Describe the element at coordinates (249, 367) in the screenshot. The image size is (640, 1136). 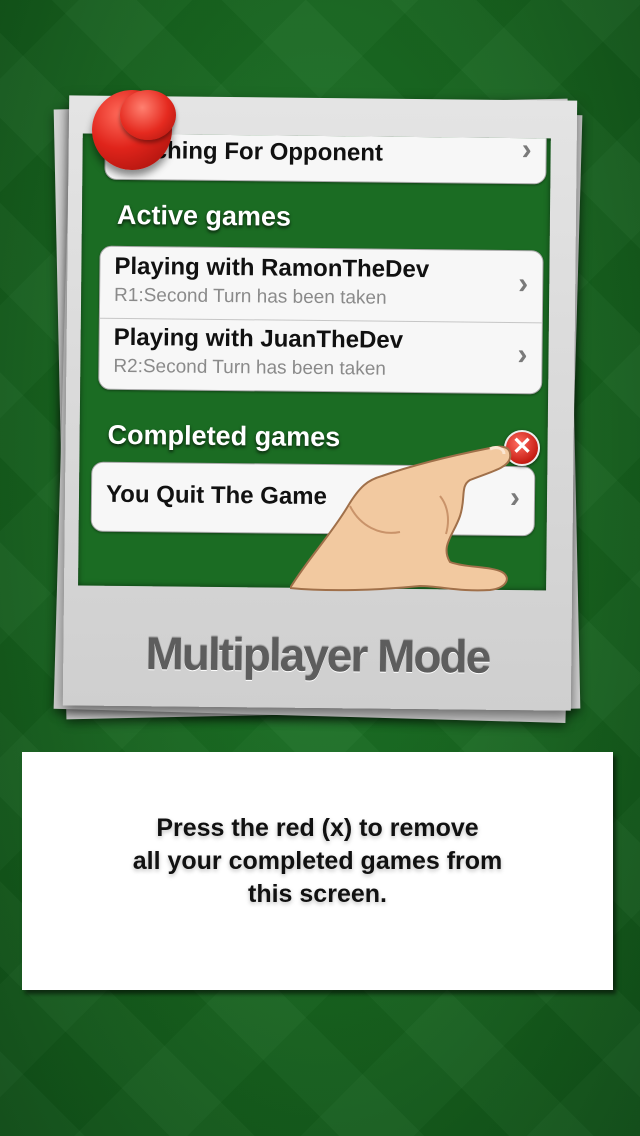
I see `active-game-status: R2:Second Turn has been taken` at that location.